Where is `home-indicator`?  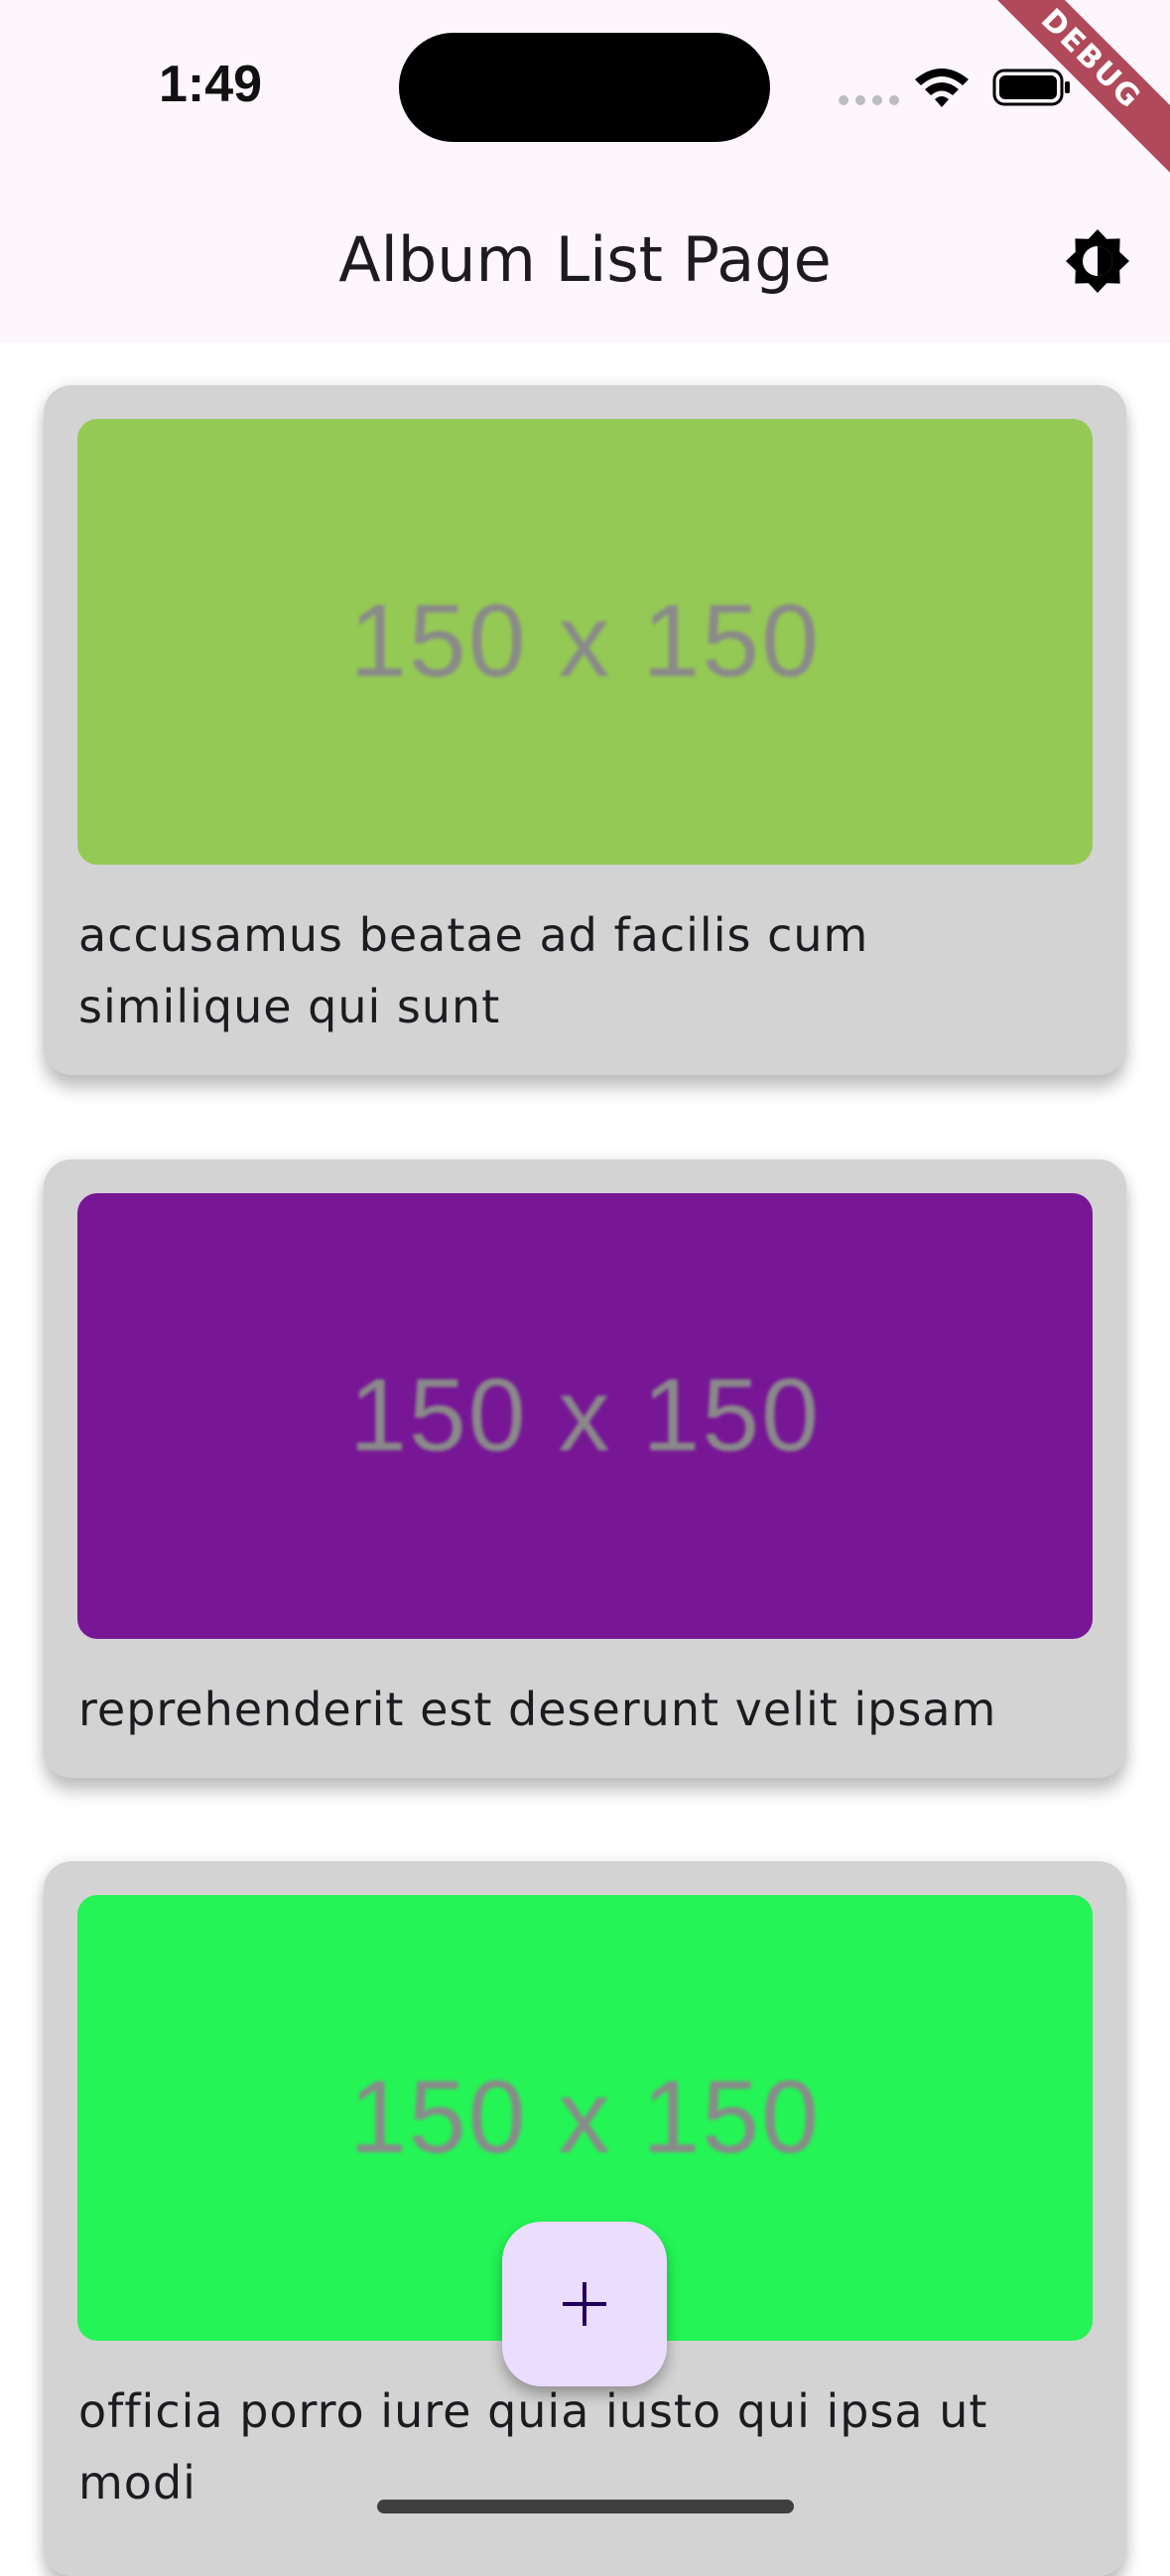 home-indicator is located at coordinates (585, 2506).